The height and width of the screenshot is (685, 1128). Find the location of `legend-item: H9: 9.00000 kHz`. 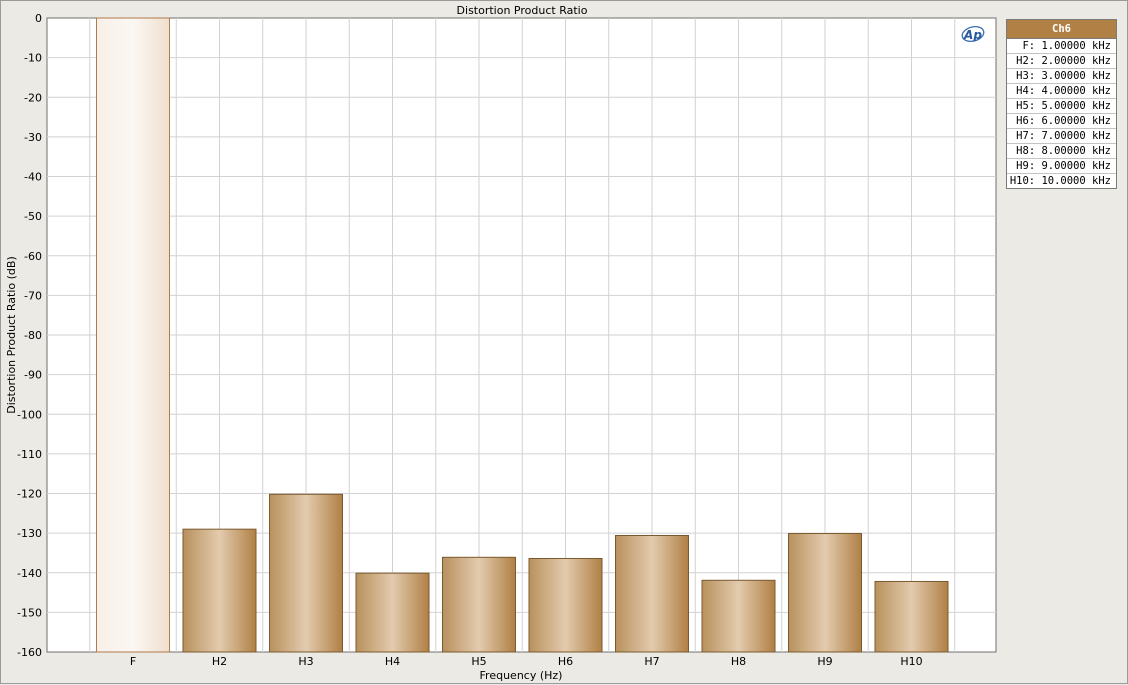

legend-item: H9: 9.00000 kHz is located at coordinates (1061, 166).